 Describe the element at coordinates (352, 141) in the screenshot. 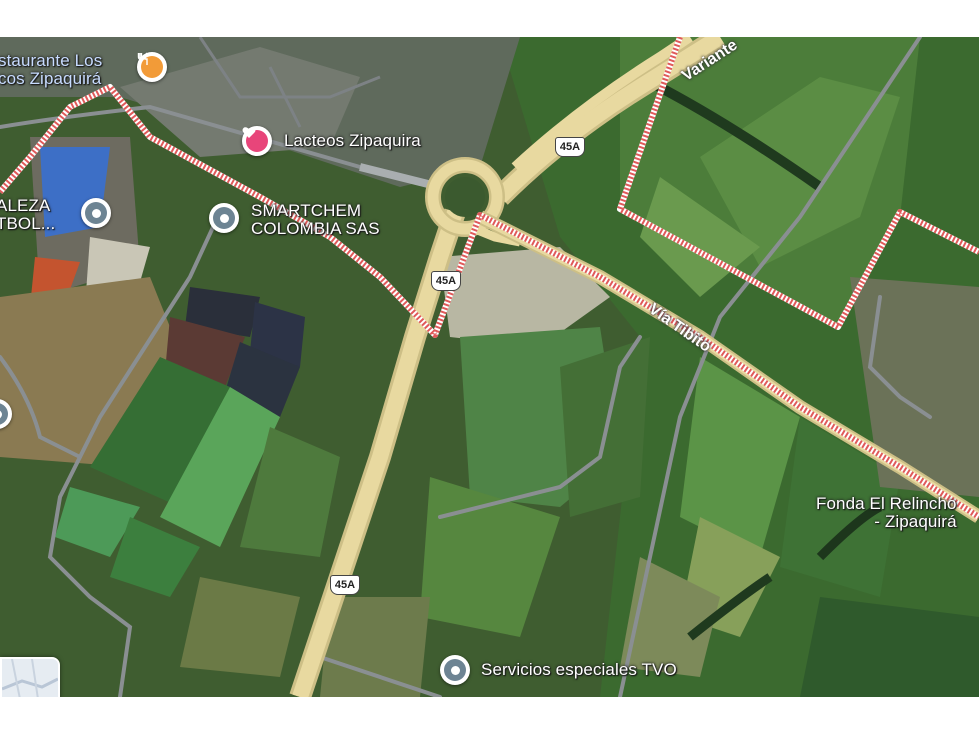

I see `place-label-lacteos: Lacteos Zipaquira` at that location.